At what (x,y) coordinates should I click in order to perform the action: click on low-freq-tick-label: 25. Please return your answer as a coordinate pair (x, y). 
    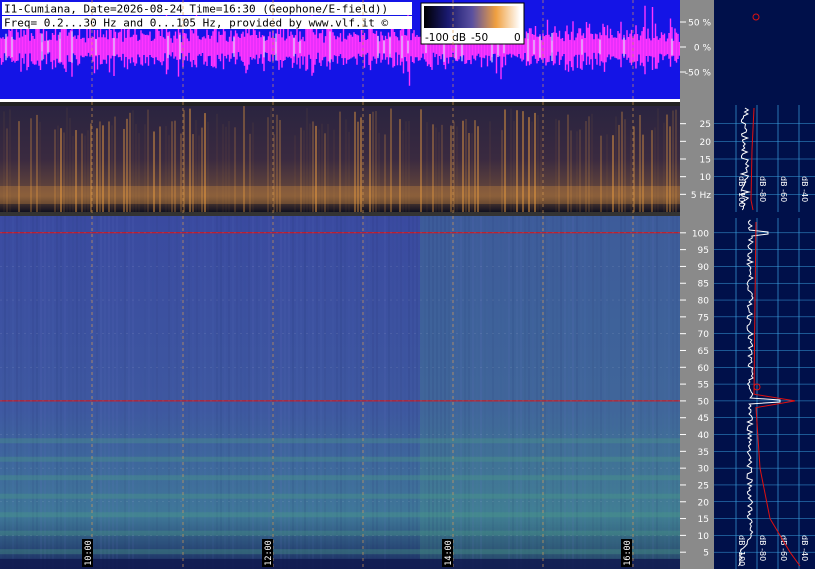
    Looking at the image, I should click on (705, 125).